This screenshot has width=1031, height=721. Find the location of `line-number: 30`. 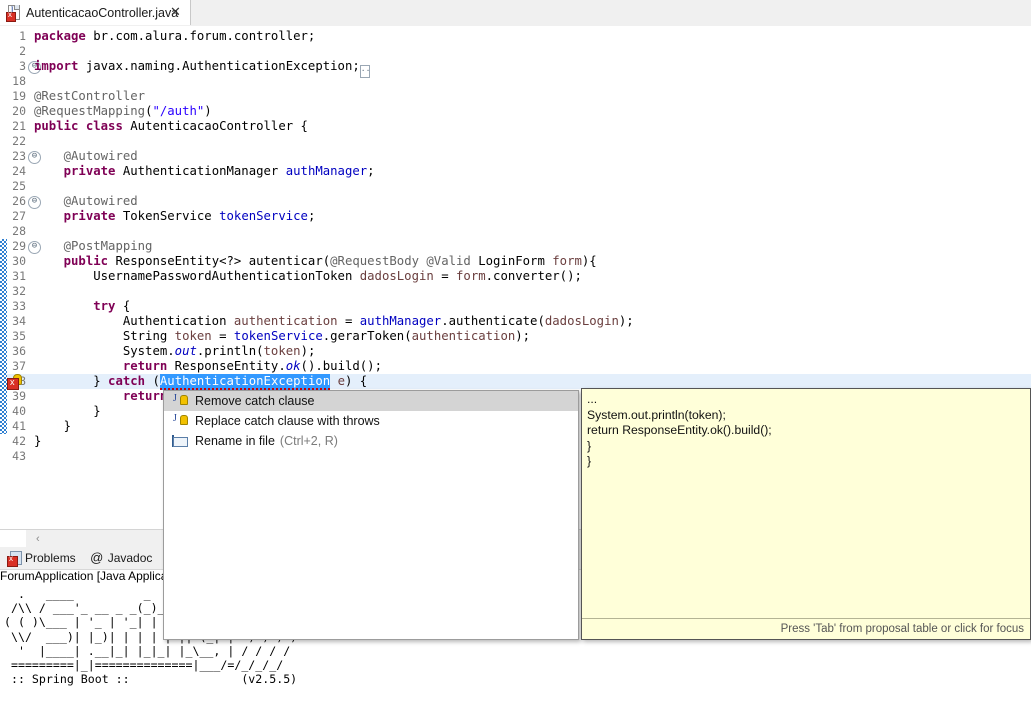

line-number: 30 is located at coordinates (19, 261).